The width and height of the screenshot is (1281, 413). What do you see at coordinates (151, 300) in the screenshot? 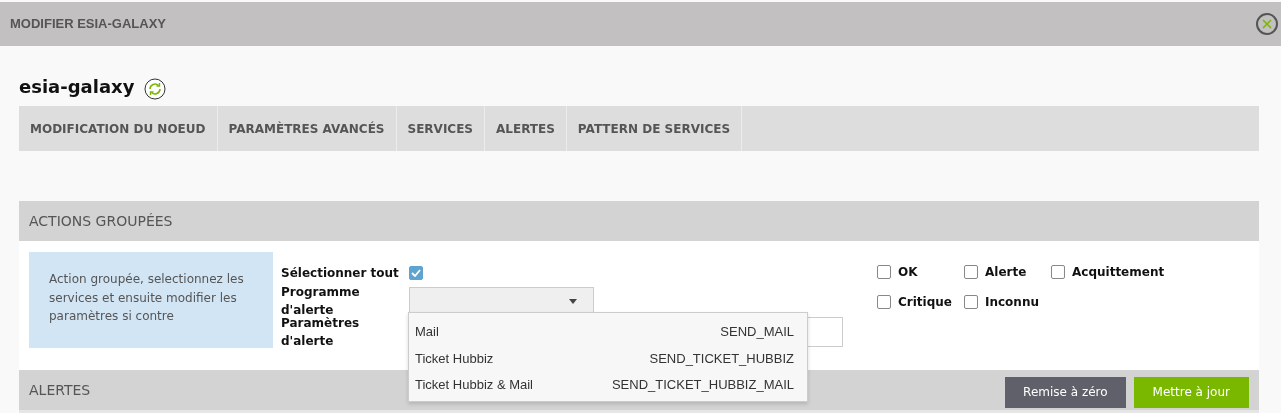
I see `info-panel: Action groupée, selectionnez les services et ensuite modifier les paramètres si contre` at bounding box center [151, 300].